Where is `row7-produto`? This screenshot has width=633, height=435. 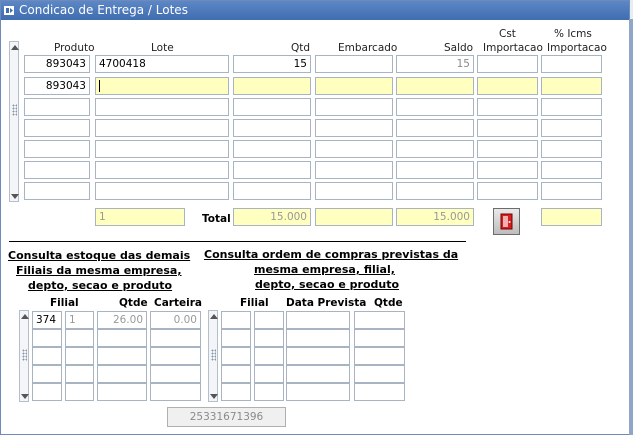
row7-produto is located at coordinates (57, 191).